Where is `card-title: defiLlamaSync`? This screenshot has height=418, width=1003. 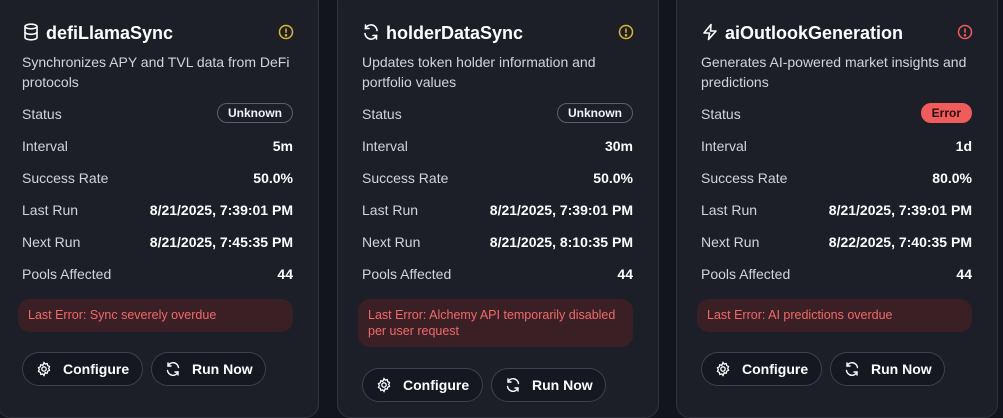 card-title: defiLlamaSync is located at coordinates (110, 33).